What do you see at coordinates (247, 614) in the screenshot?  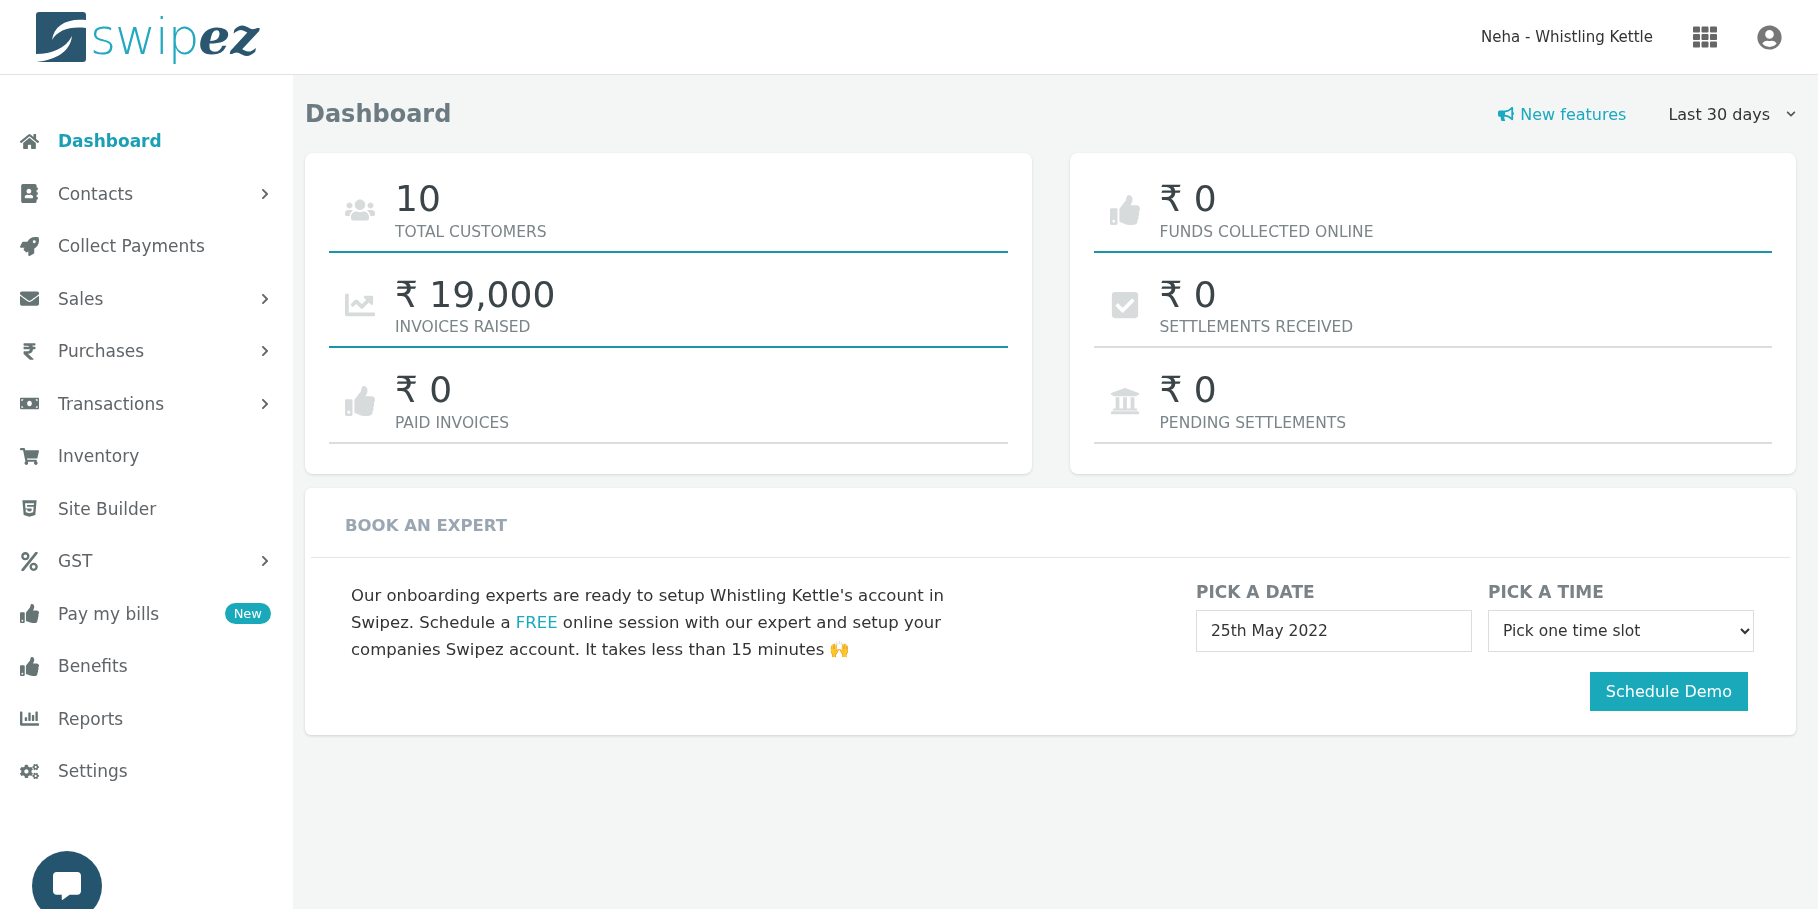 I see `new-badge: New` at bounding box center [247, 614].